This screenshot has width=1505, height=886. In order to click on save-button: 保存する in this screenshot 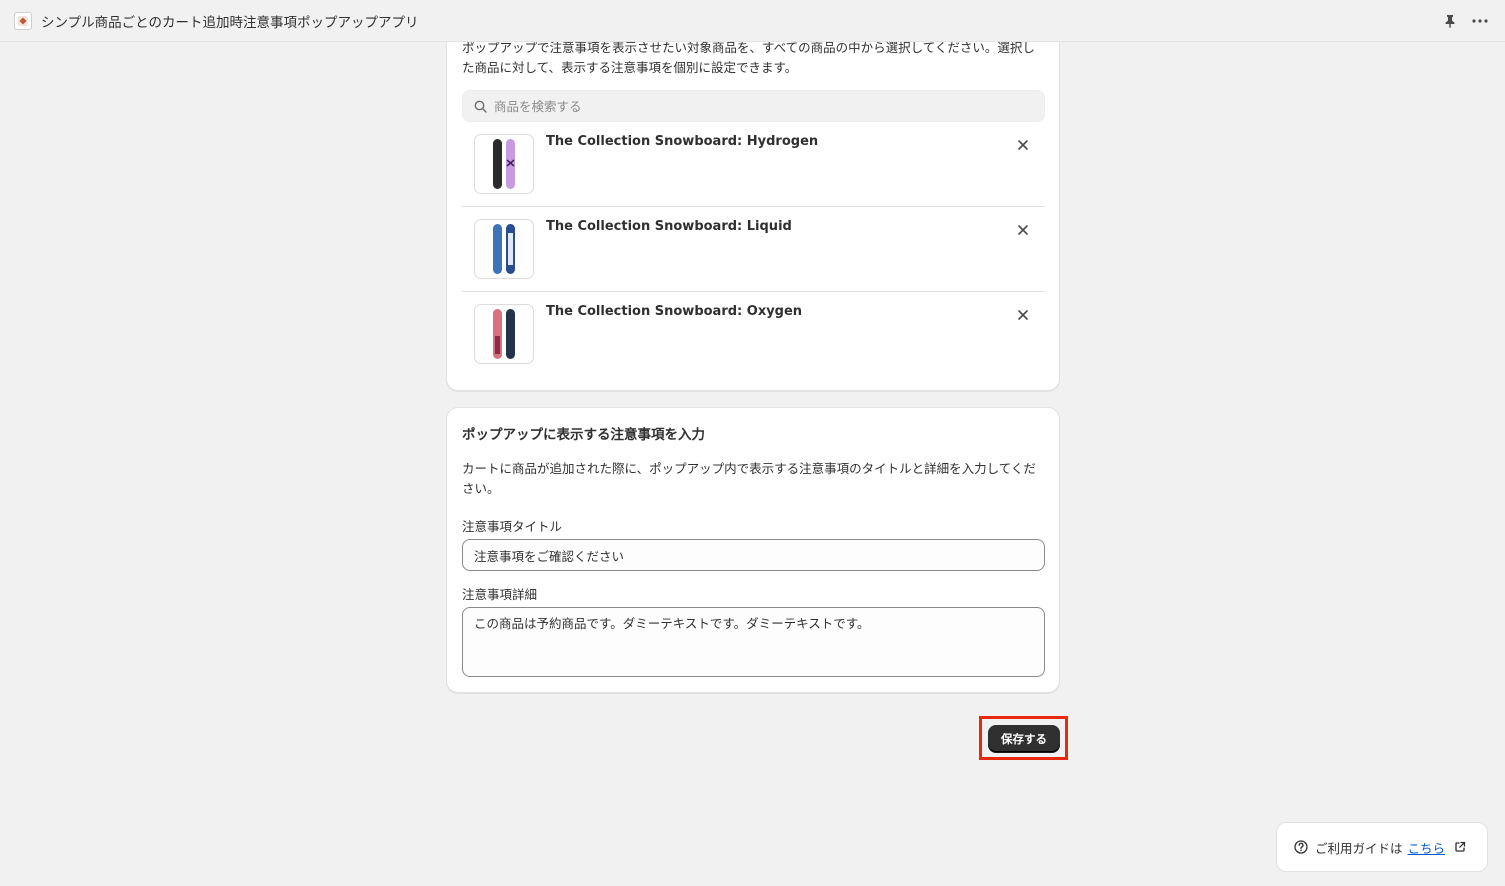, I will do `click(1024, 738)`.